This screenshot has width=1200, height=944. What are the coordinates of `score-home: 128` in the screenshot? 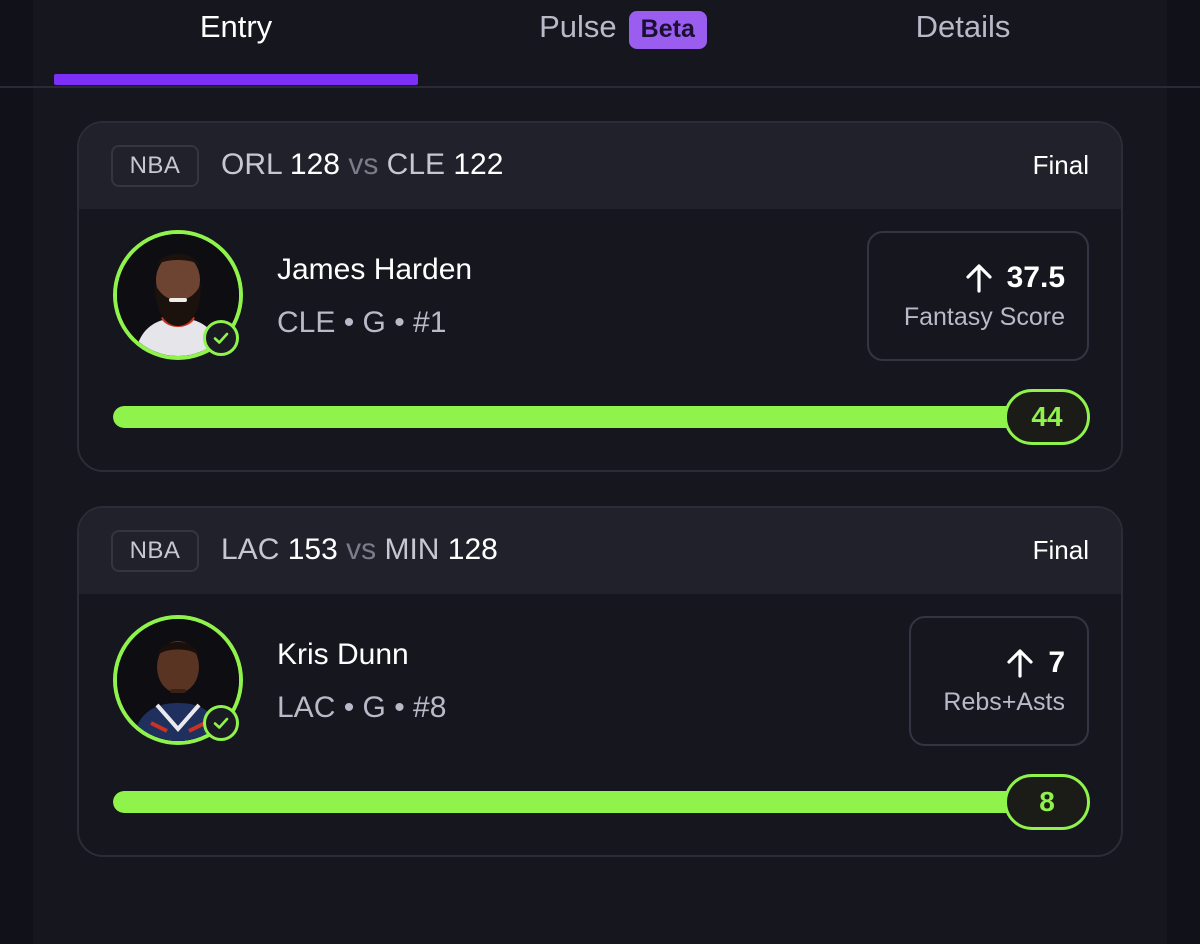 It's located at (472, 549).